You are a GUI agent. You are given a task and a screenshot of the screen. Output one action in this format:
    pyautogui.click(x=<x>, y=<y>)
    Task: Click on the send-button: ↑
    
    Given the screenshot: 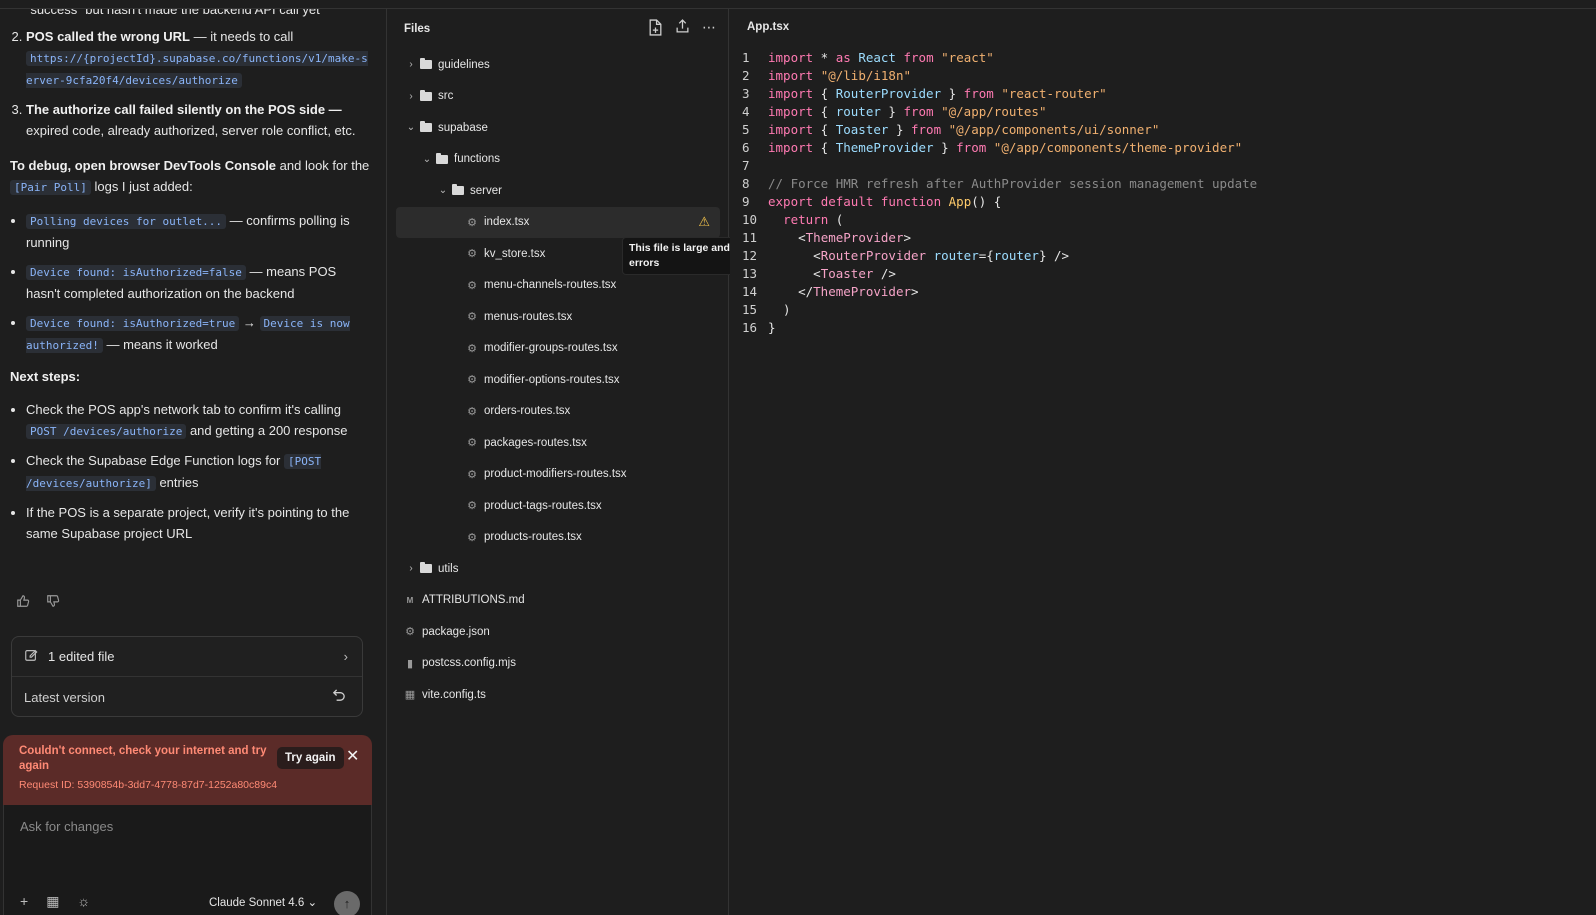 What is the action you would take?
    pyautogui.click(x=347, y=903)
    